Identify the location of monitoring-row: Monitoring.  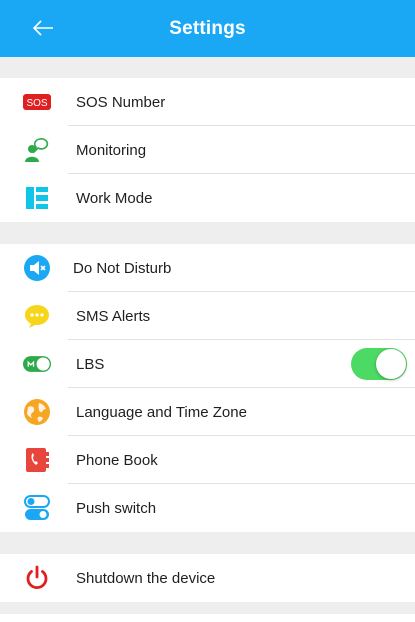
(207, 150).